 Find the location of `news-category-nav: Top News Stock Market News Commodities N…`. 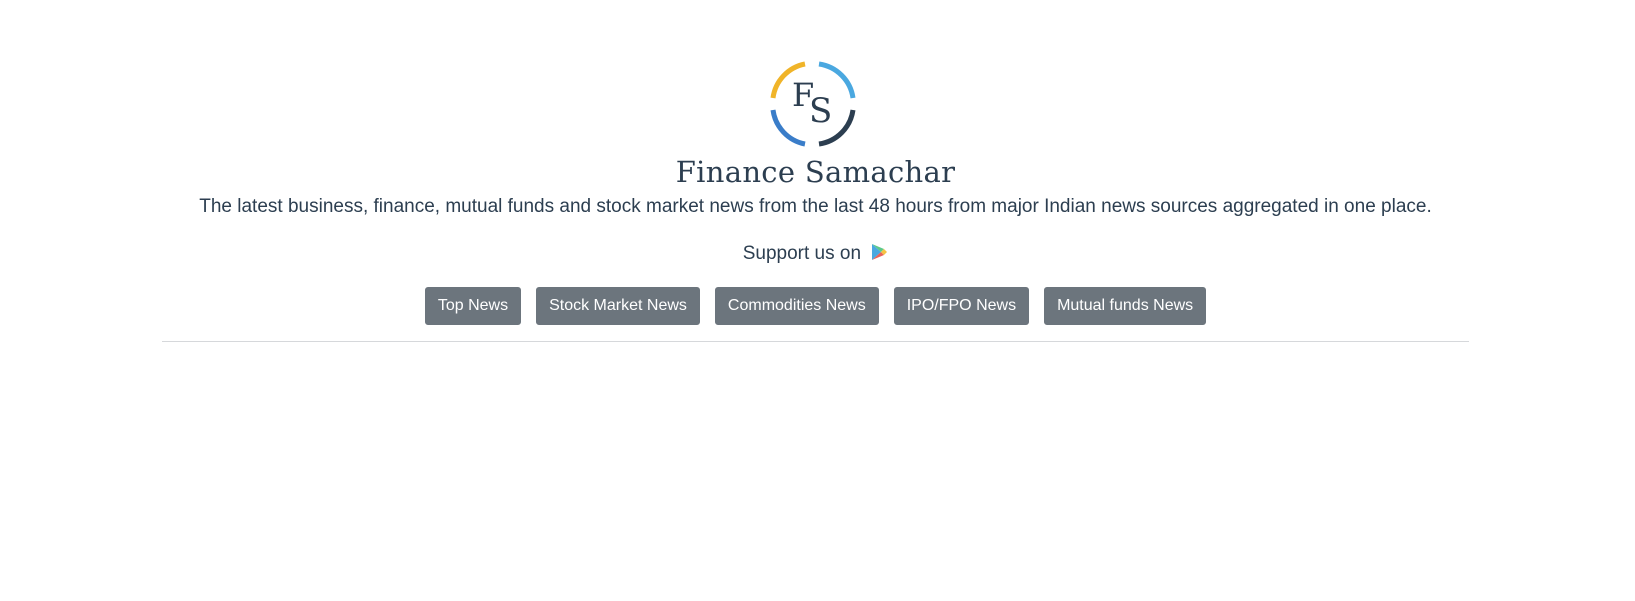

news-category-nav: Top News Stock Market News Commodities N… is located at coordinates (815, 306).